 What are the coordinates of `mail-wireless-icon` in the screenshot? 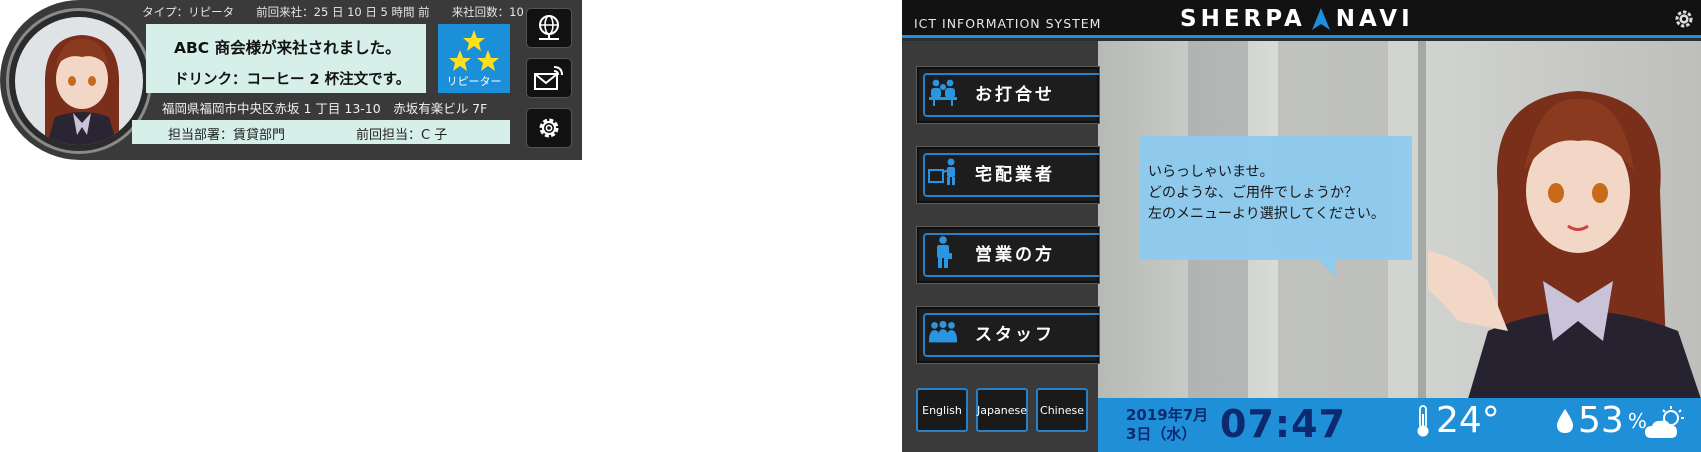 It's located at (548, 78).